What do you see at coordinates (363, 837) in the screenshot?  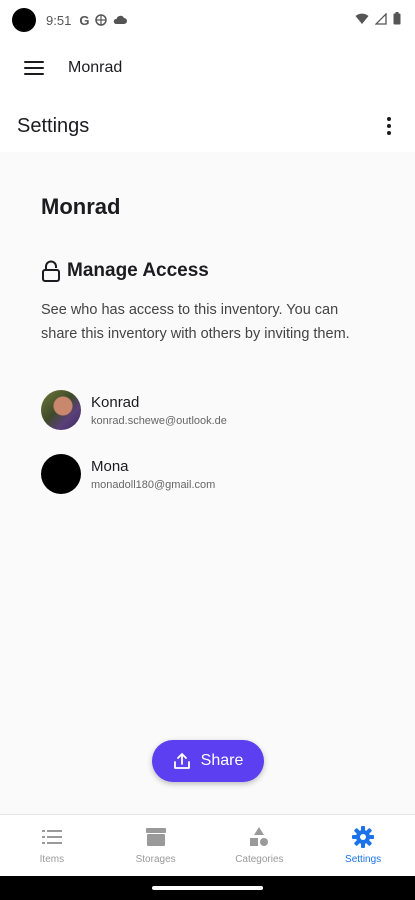 I see `gear-icon` at bounding box center [363, 837].